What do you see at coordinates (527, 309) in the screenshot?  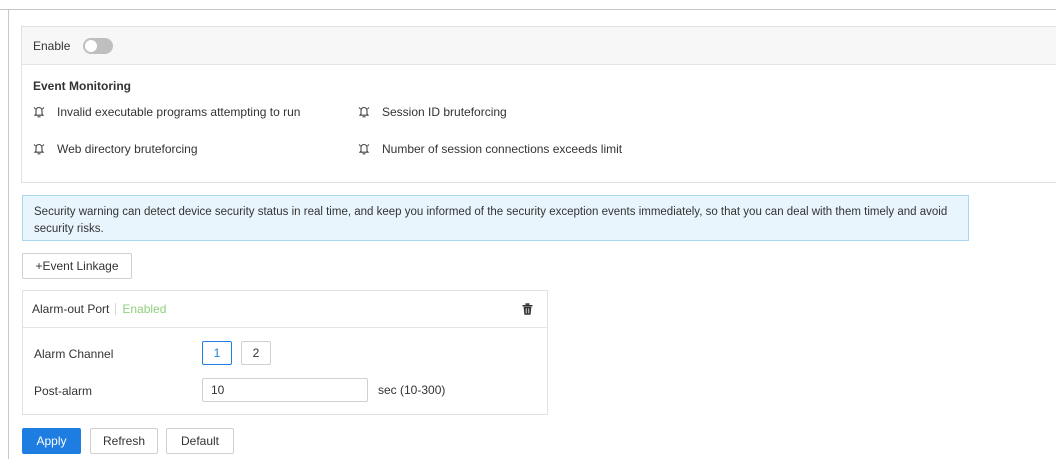 I see `trash-icon` at bounding box center [527, 309].